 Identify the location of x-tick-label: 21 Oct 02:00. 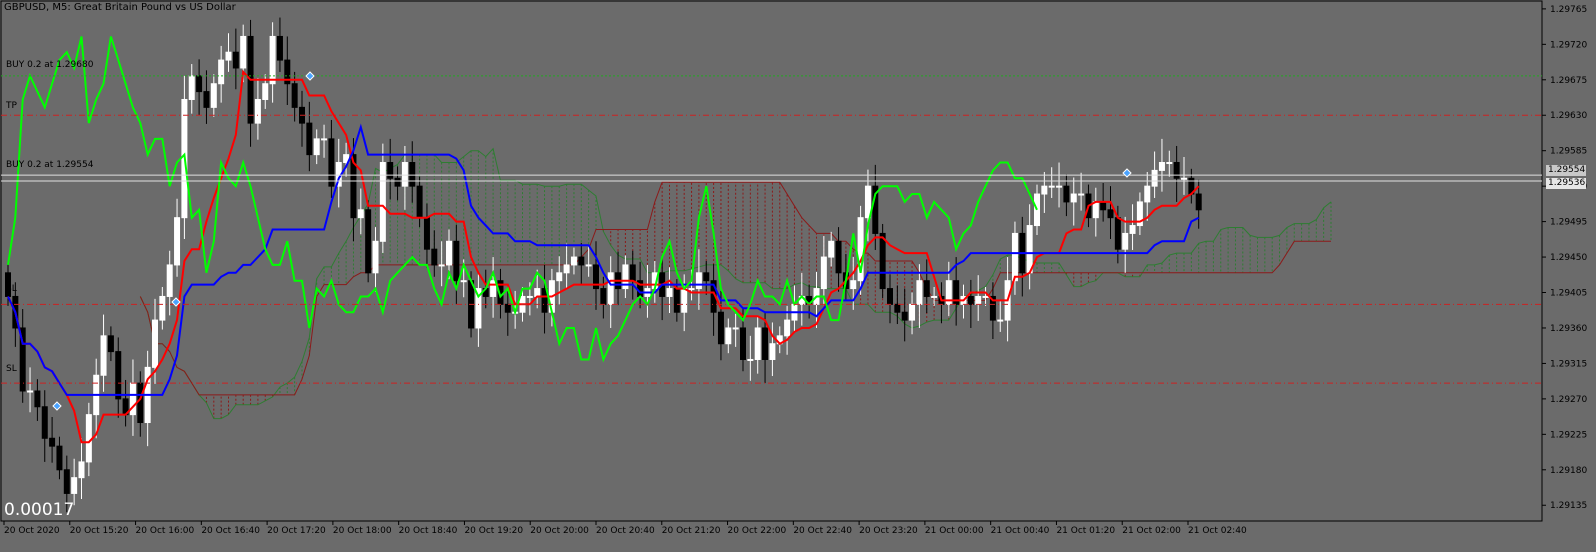
(1151, 531).